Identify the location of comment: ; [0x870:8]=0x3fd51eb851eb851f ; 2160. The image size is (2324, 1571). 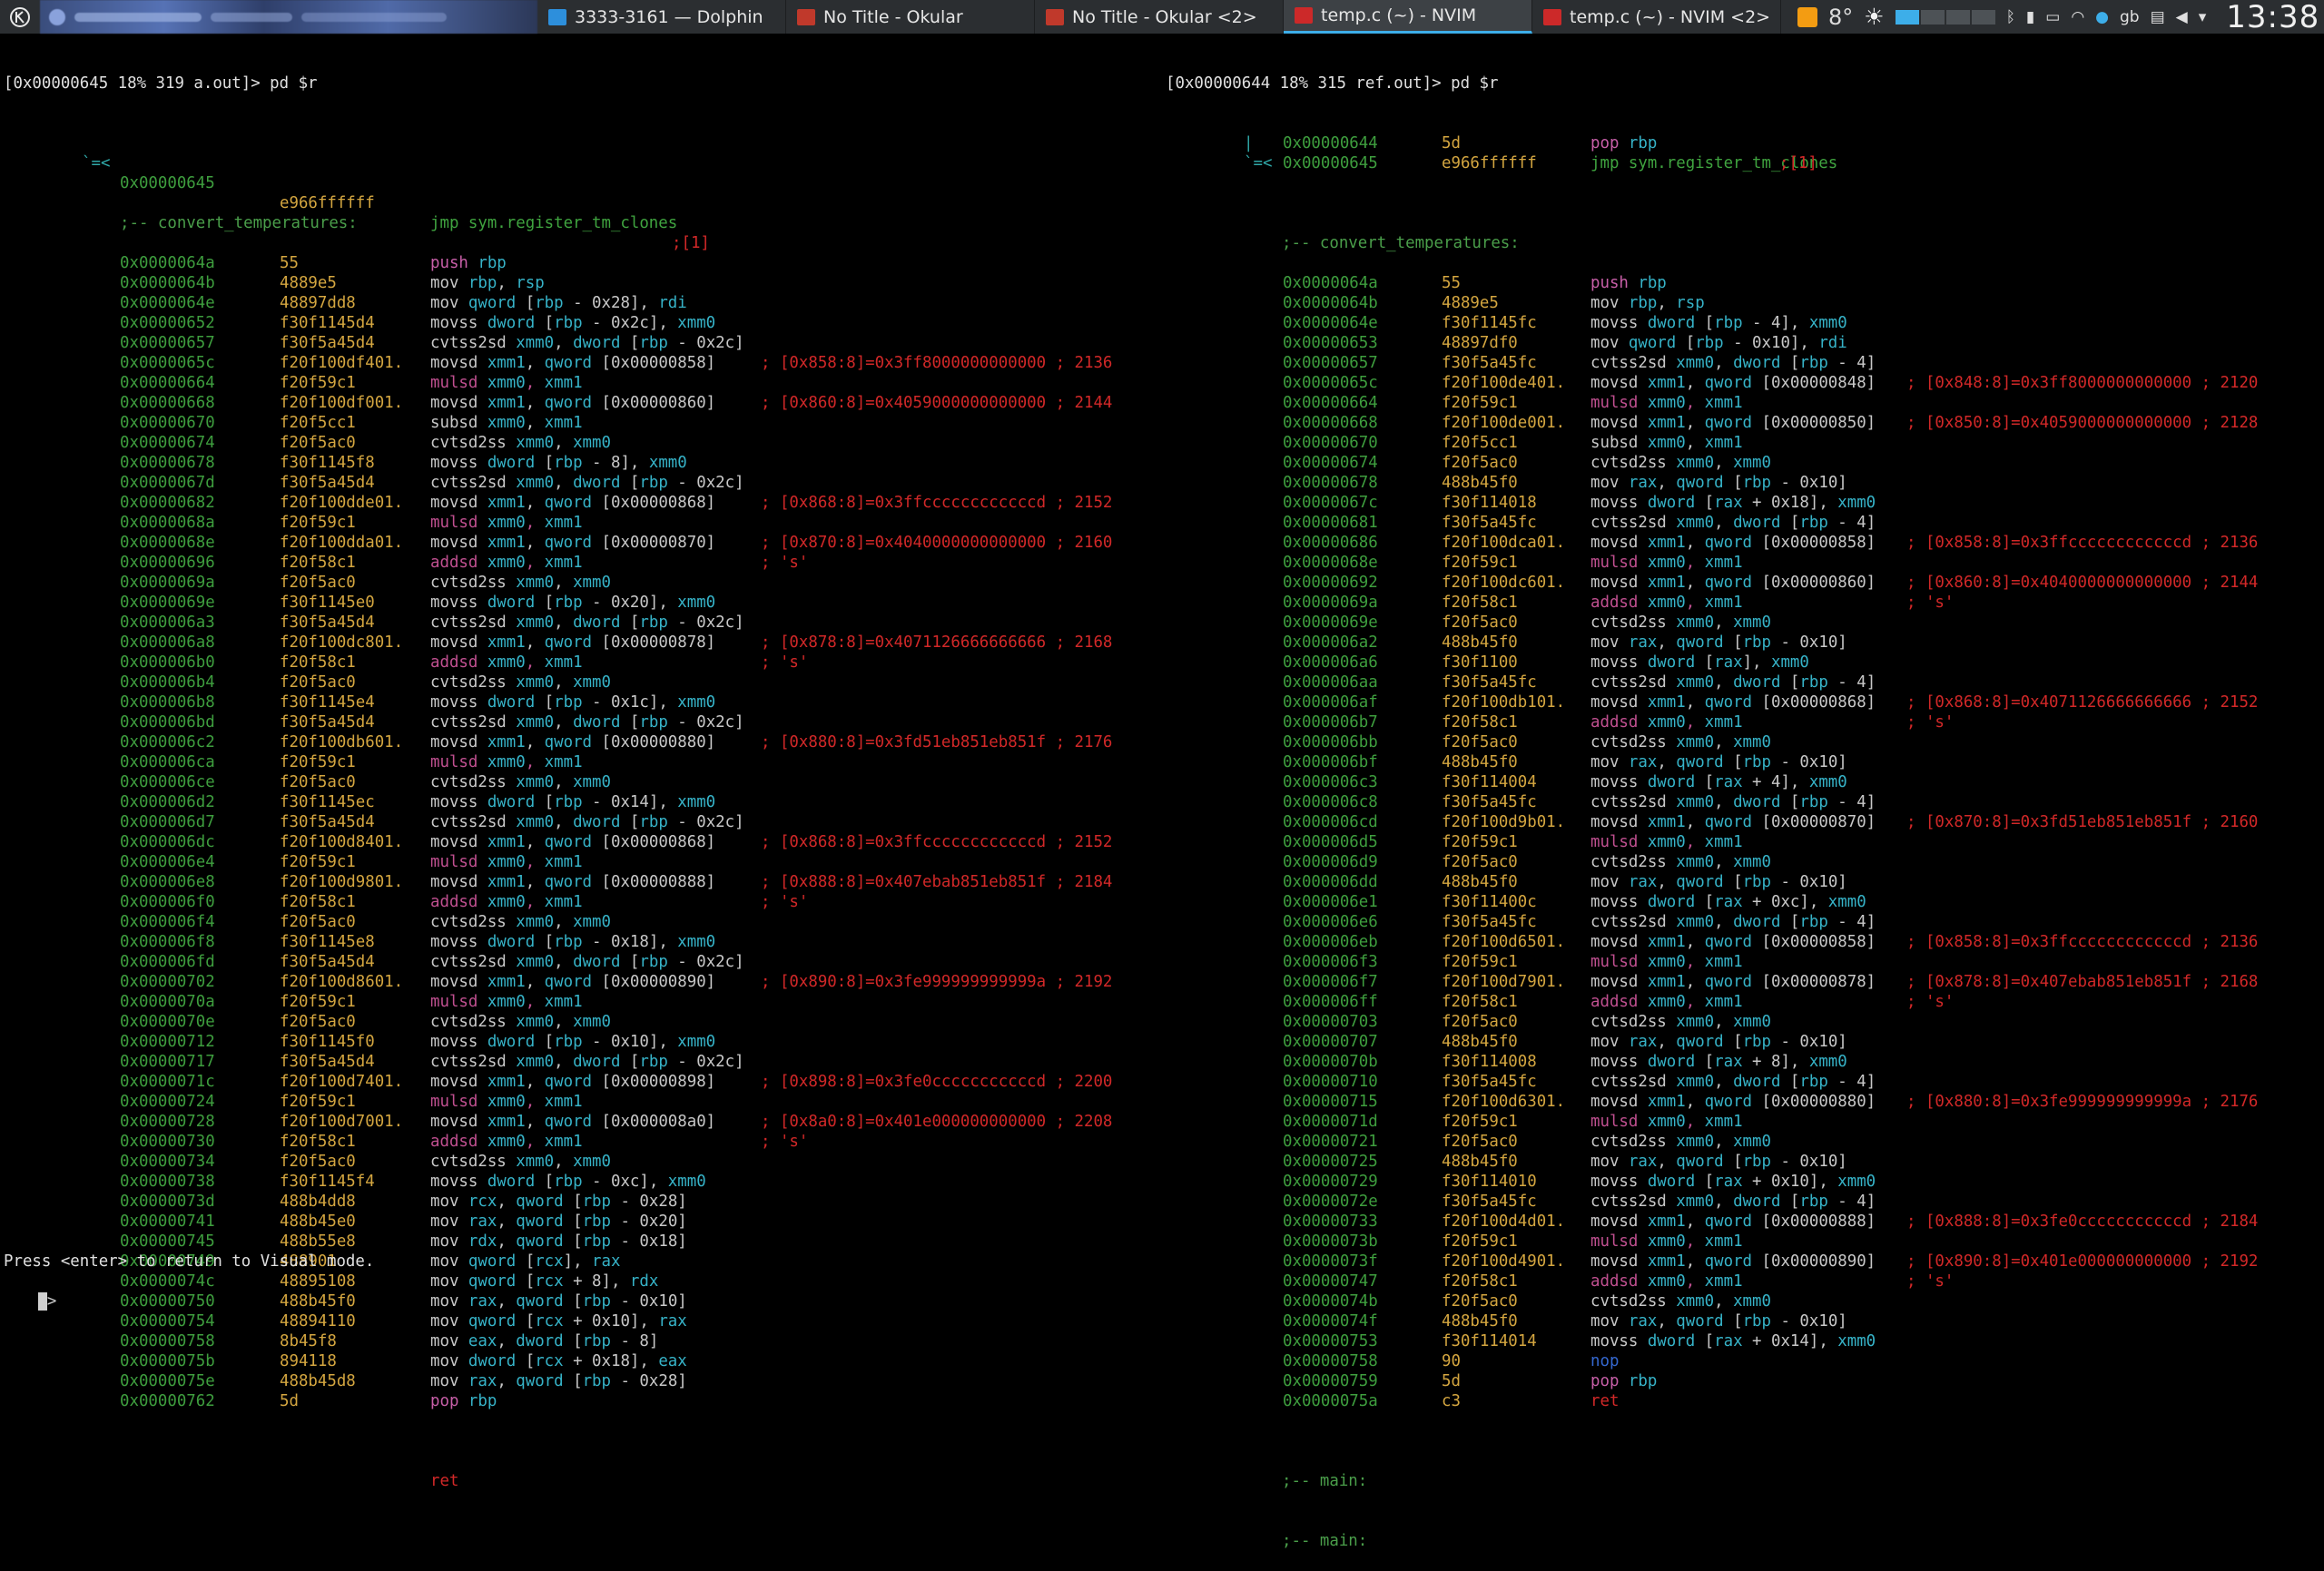
(2082, 822).